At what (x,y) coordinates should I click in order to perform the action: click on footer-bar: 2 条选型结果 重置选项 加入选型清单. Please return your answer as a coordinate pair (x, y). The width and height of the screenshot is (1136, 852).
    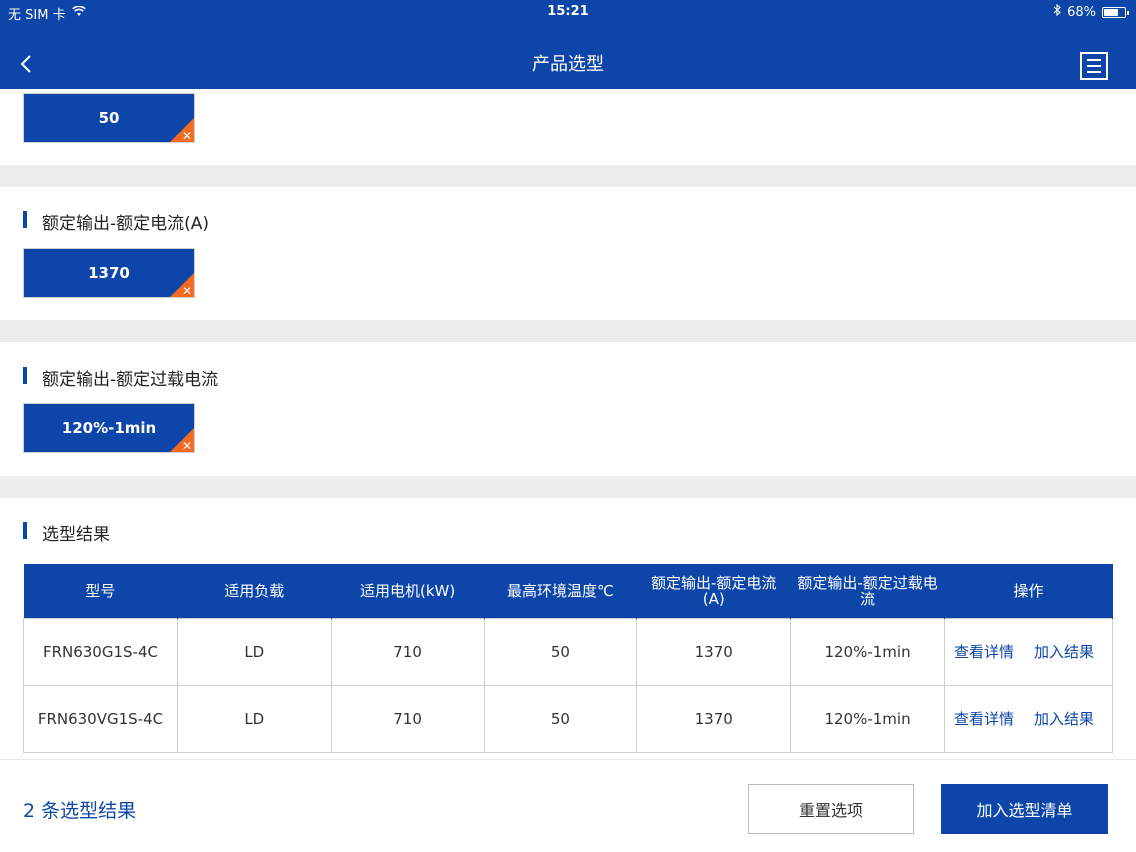
    Looking at the image, I should click on (568, 805).